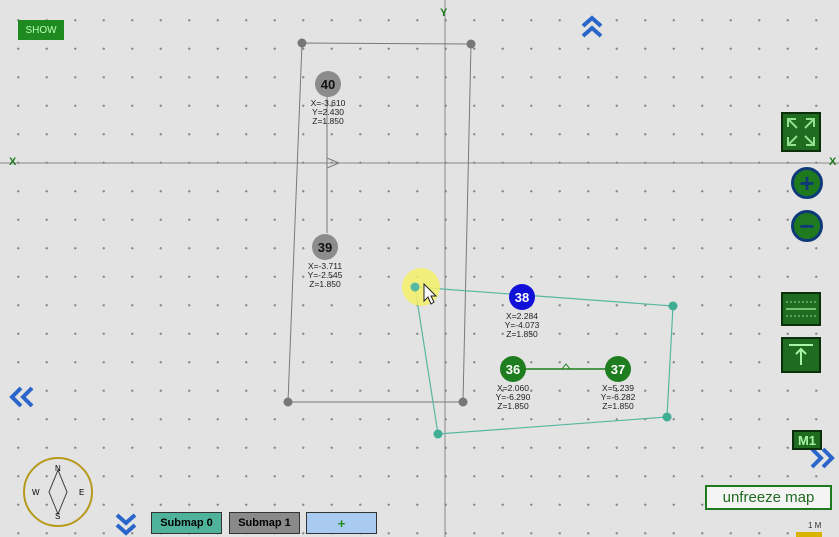  Describe the element at coordinates (544, 360) in the screenshot. I see `submap0-path` at that location.